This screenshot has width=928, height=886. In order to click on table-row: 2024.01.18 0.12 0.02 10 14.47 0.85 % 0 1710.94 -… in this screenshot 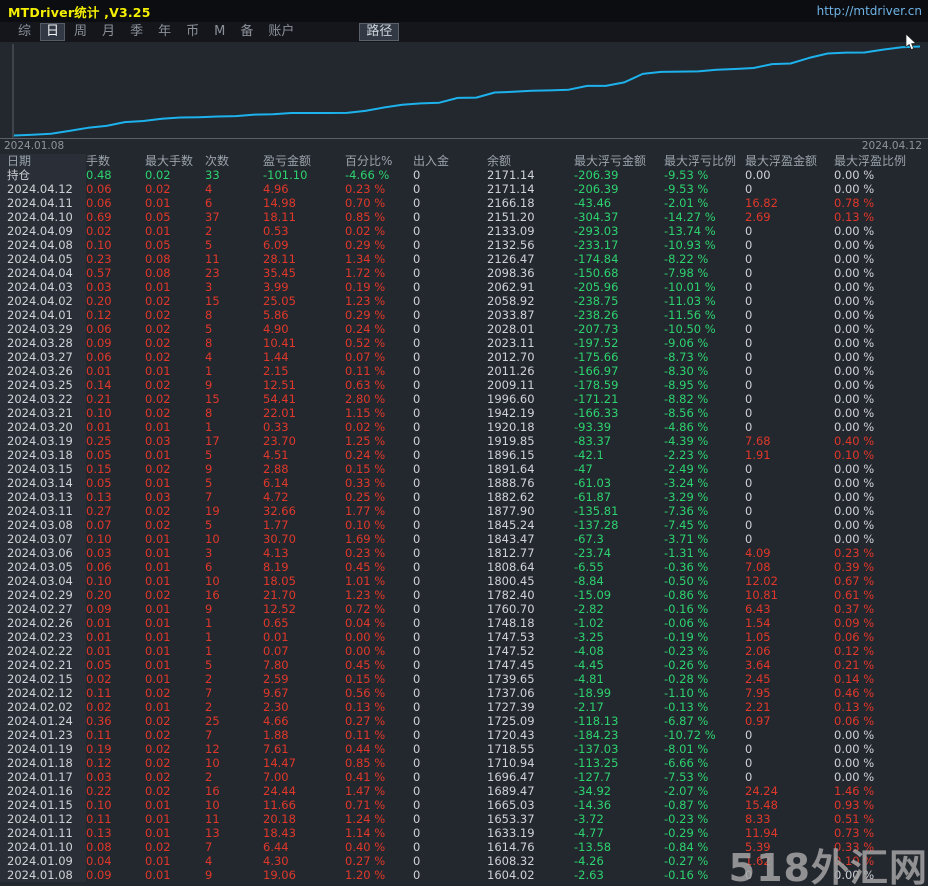, I will do `click(464, 763)`.